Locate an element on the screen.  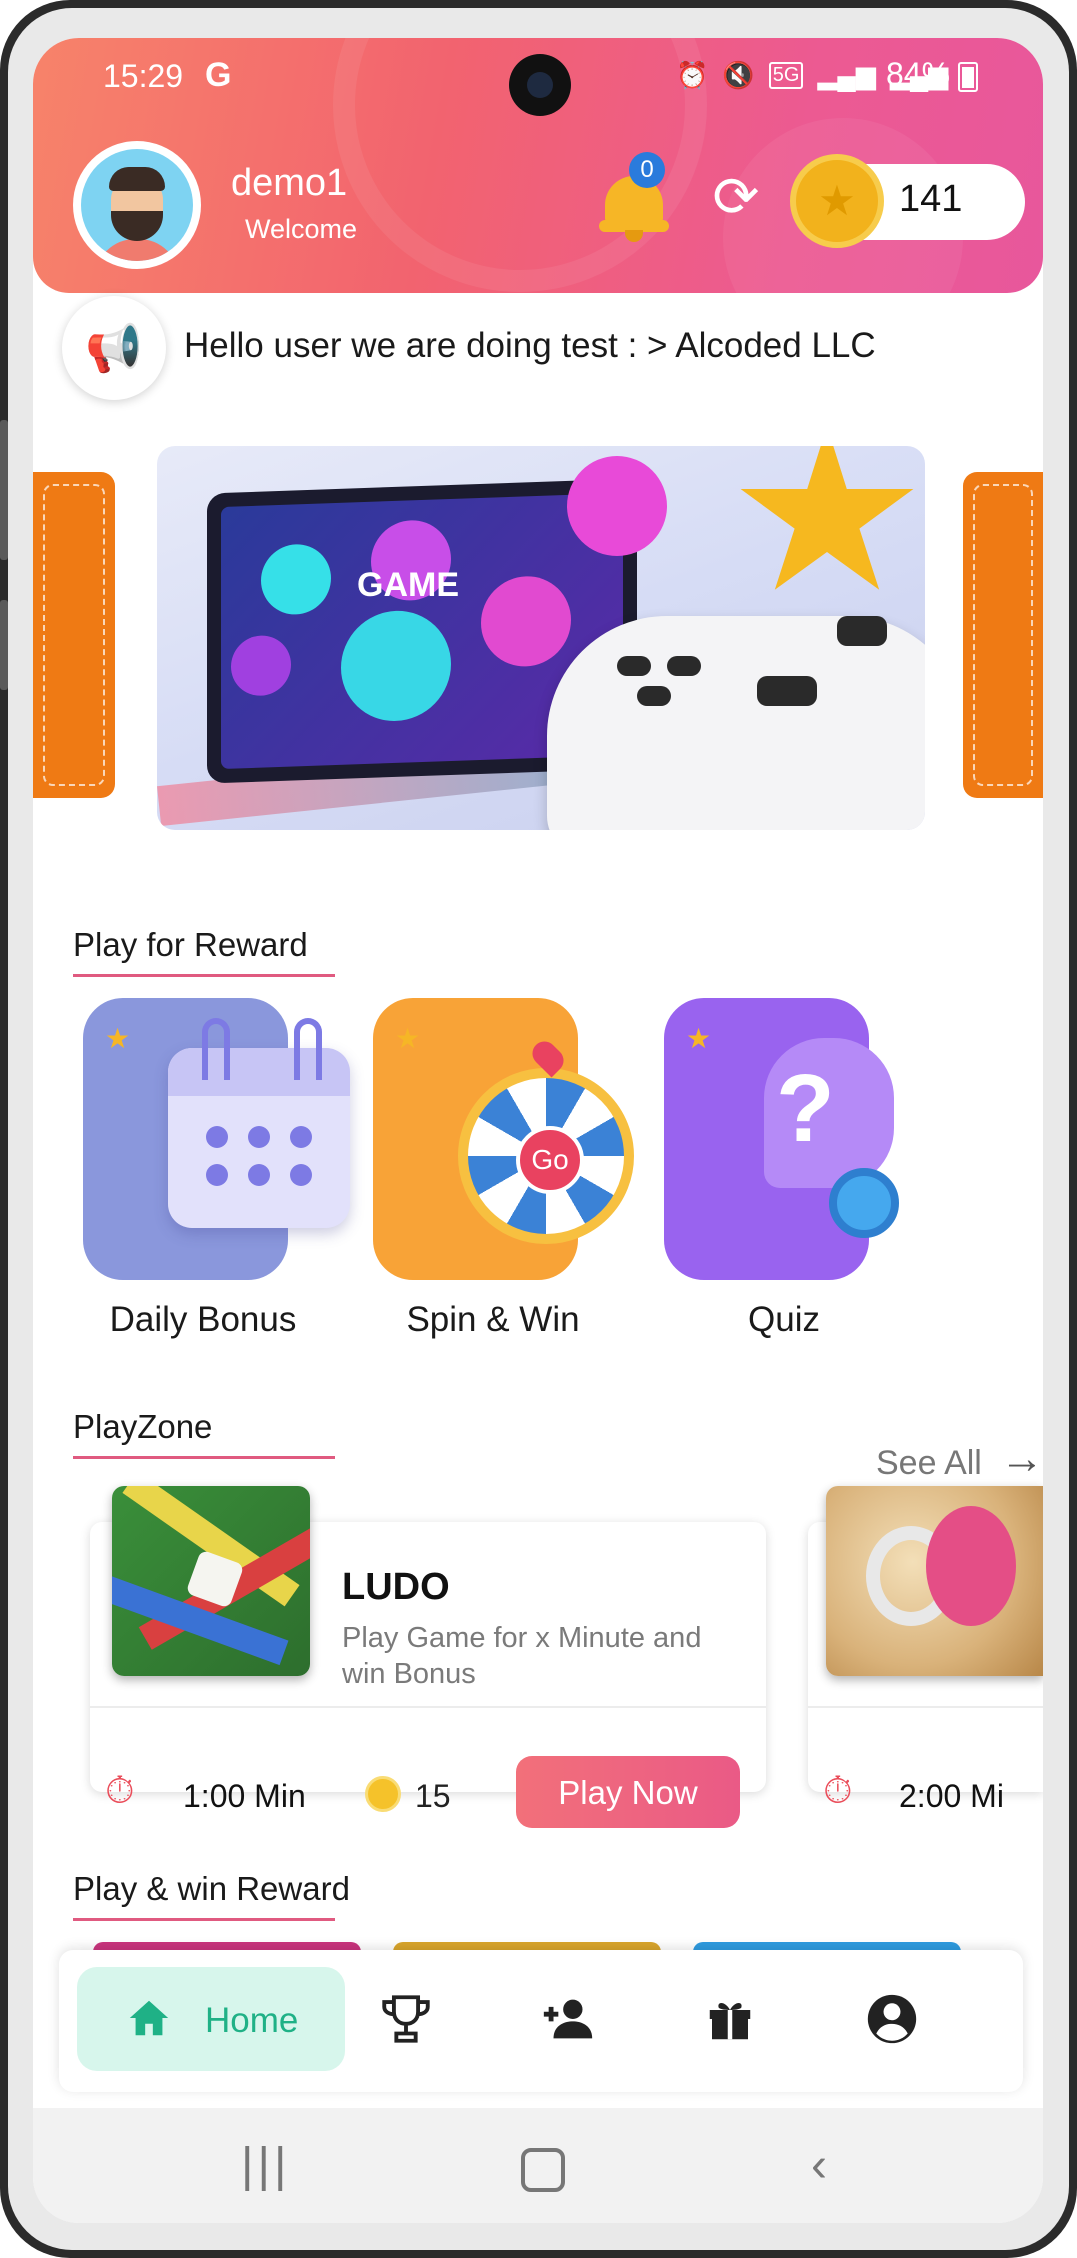
battery-status: 84% is located at coordinates (932, 74).